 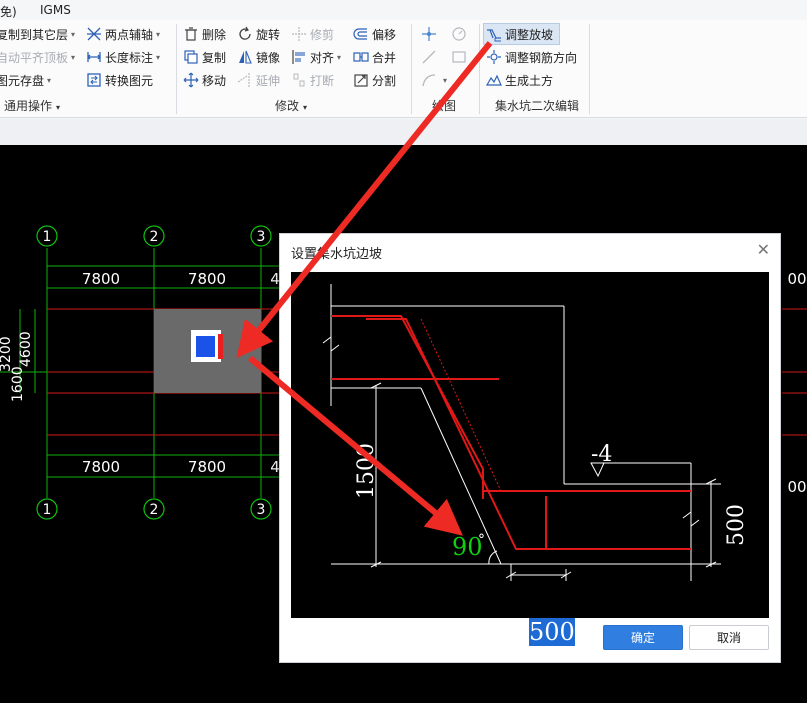 I want to click on delete-button: 删除, so click(x=204, y=34).